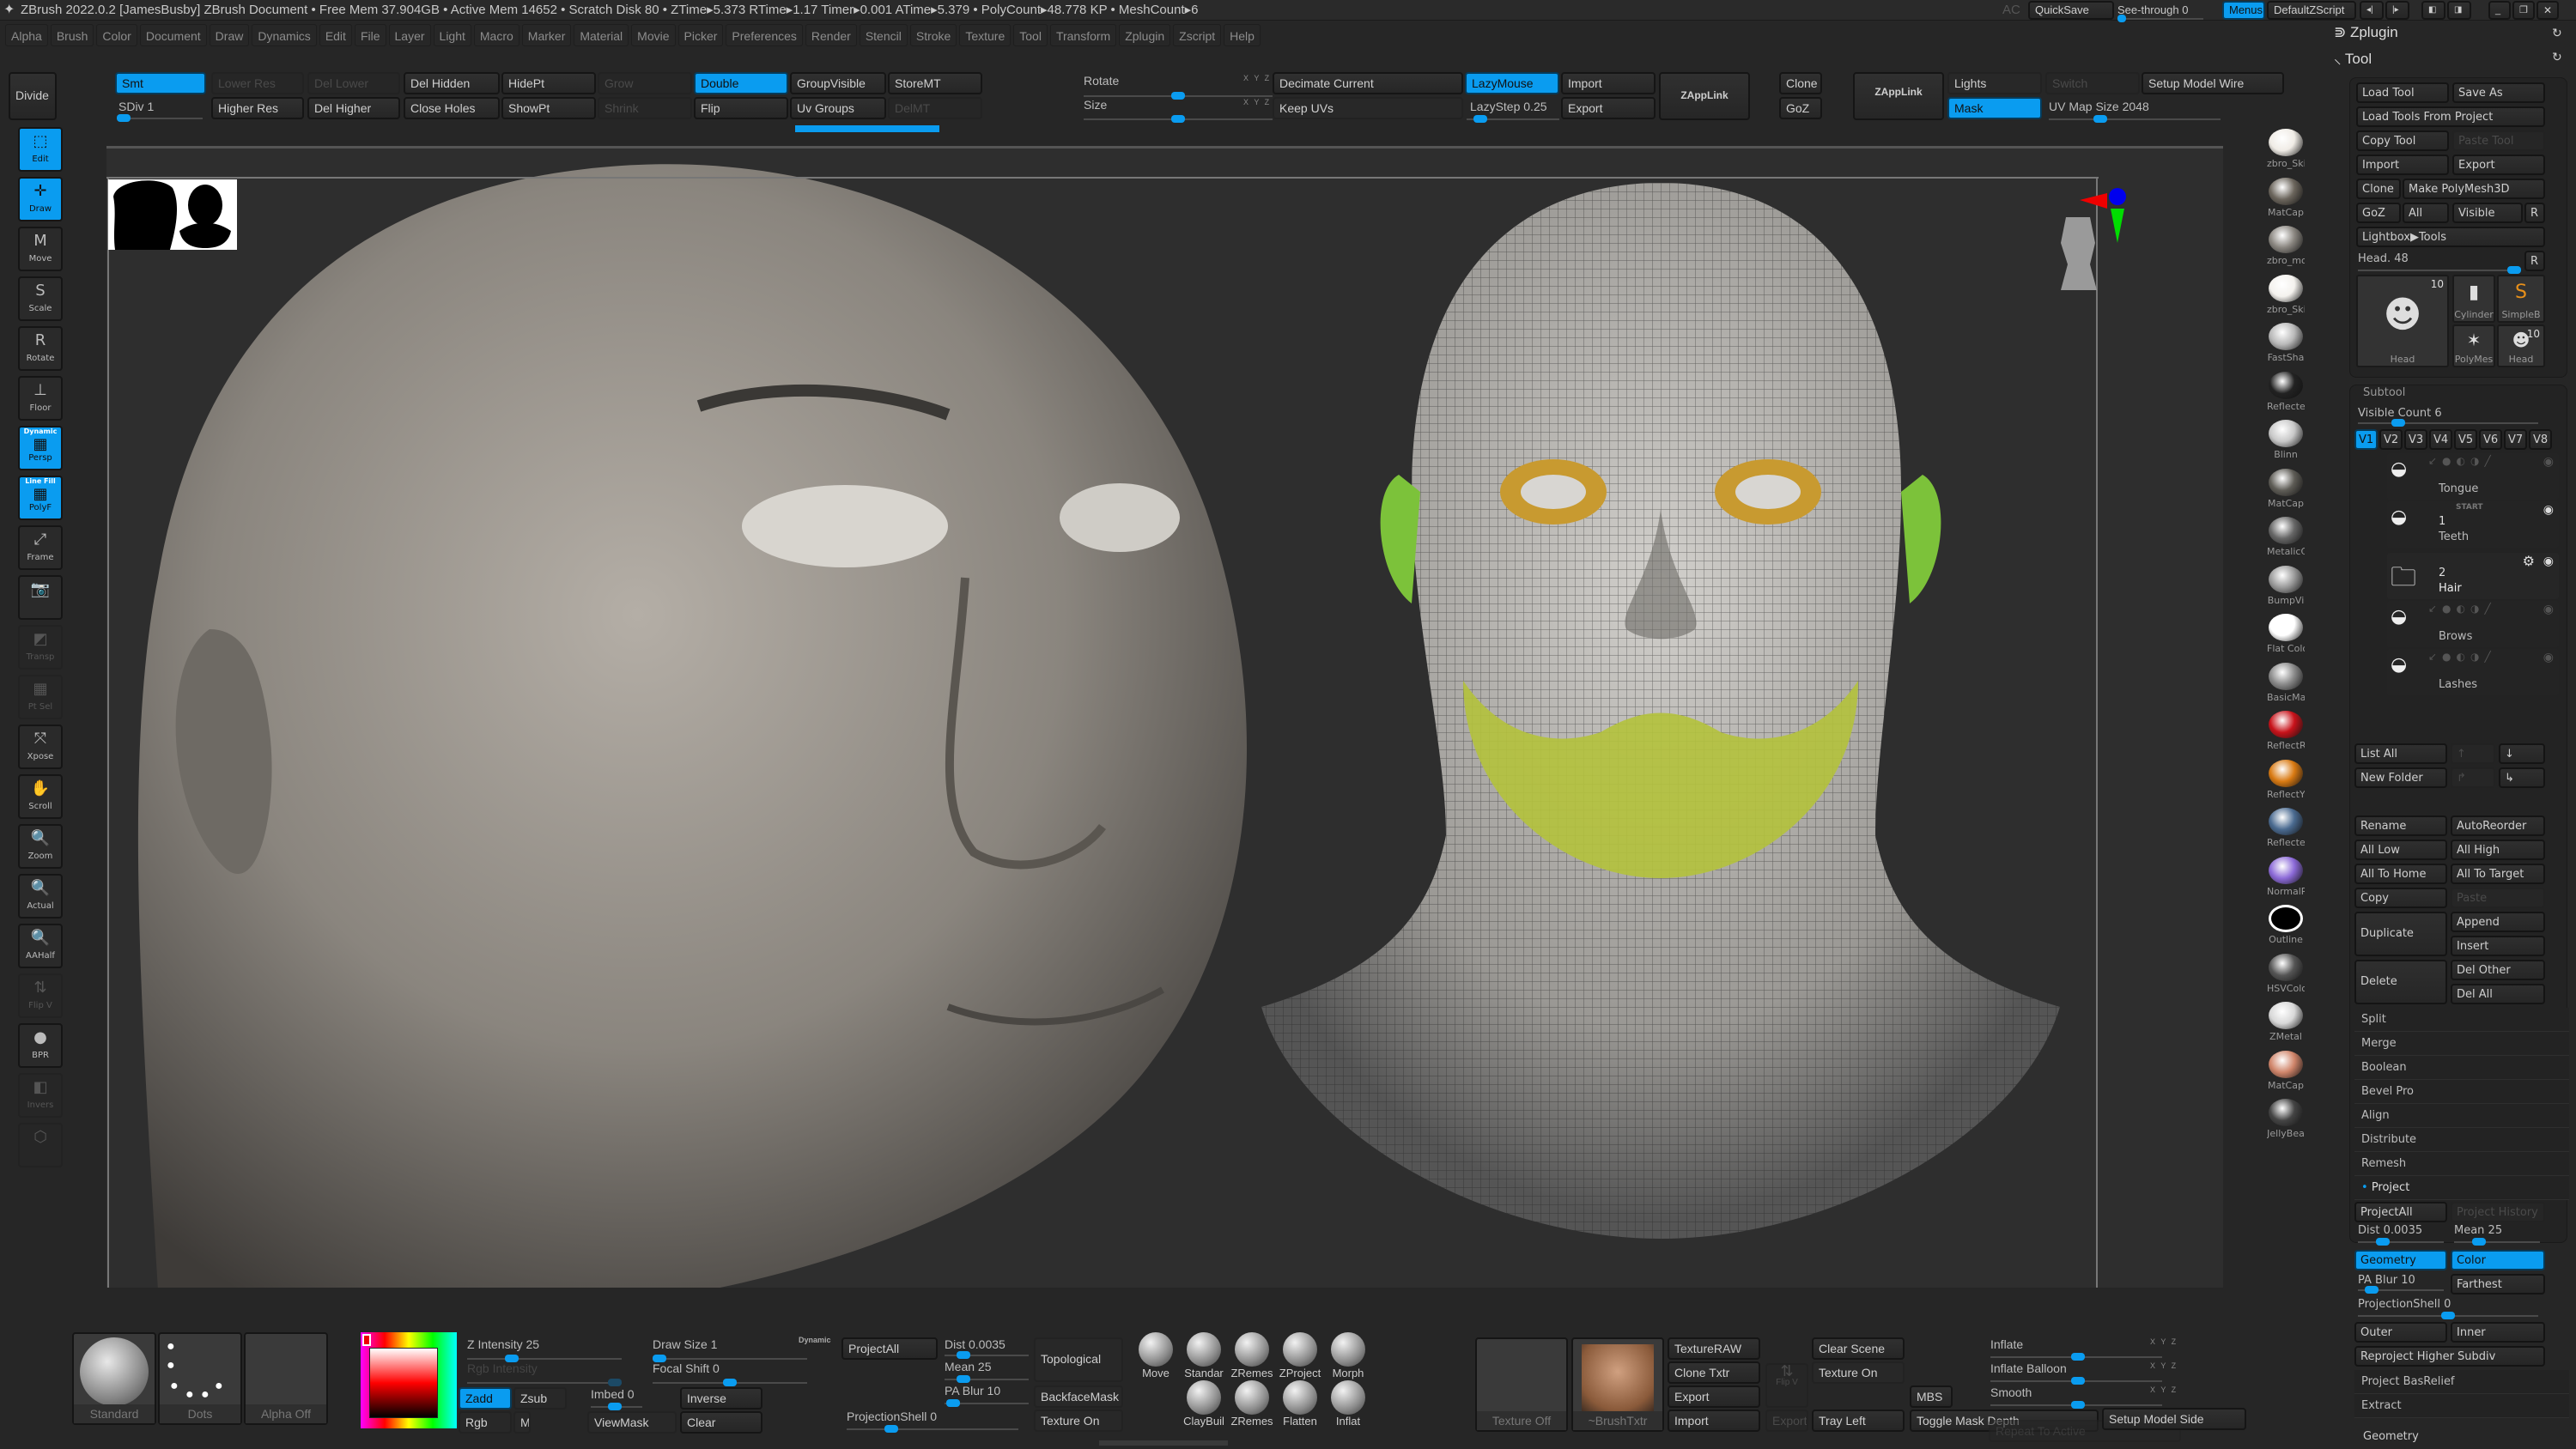  Describe the element at coordinates (2286, 1070) in the screenshot. I see `material-swatch: MatCap` at that location.